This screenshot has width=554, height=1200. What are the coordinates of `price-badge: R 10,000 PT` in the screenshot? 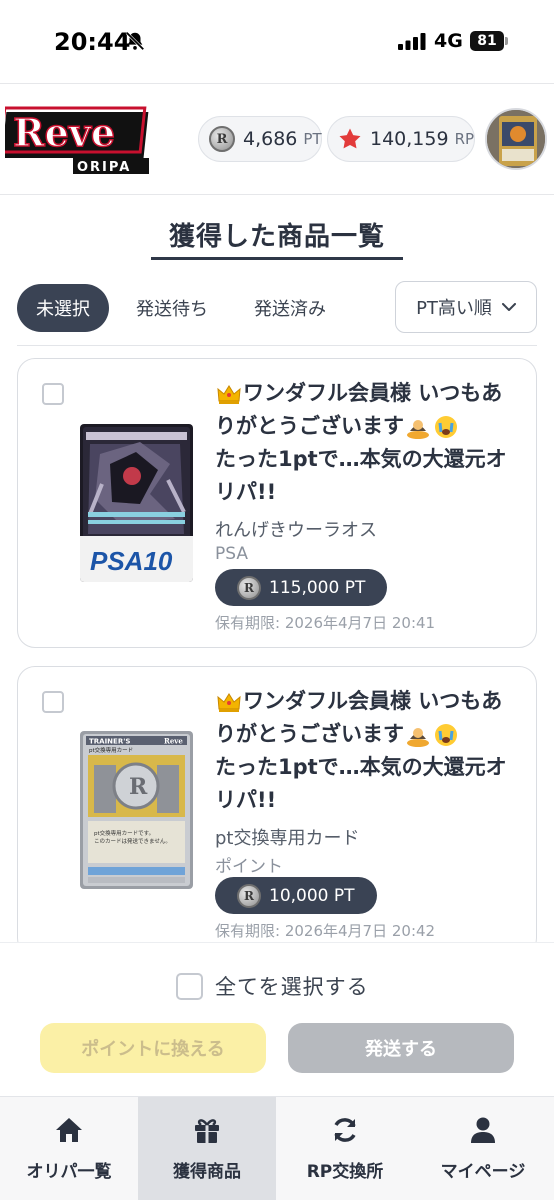 It's located at (296, 895).